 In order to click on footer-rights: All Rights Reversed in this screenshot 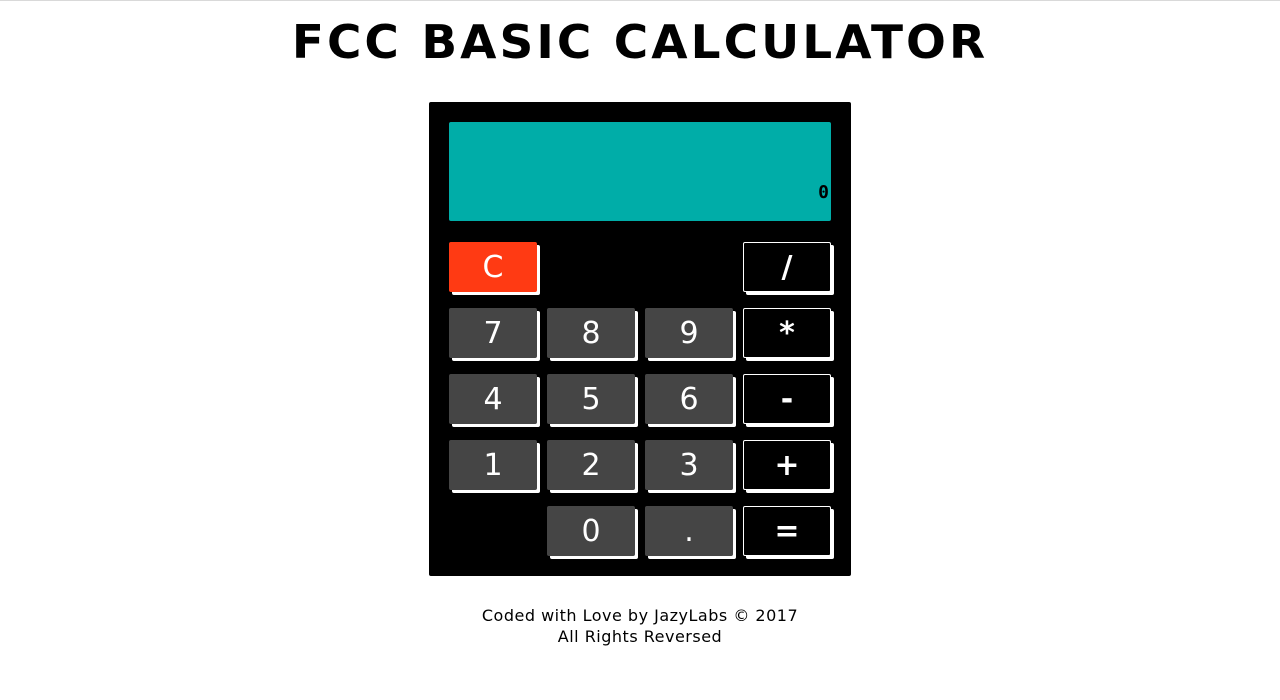, I will do `click(640, 636)`.